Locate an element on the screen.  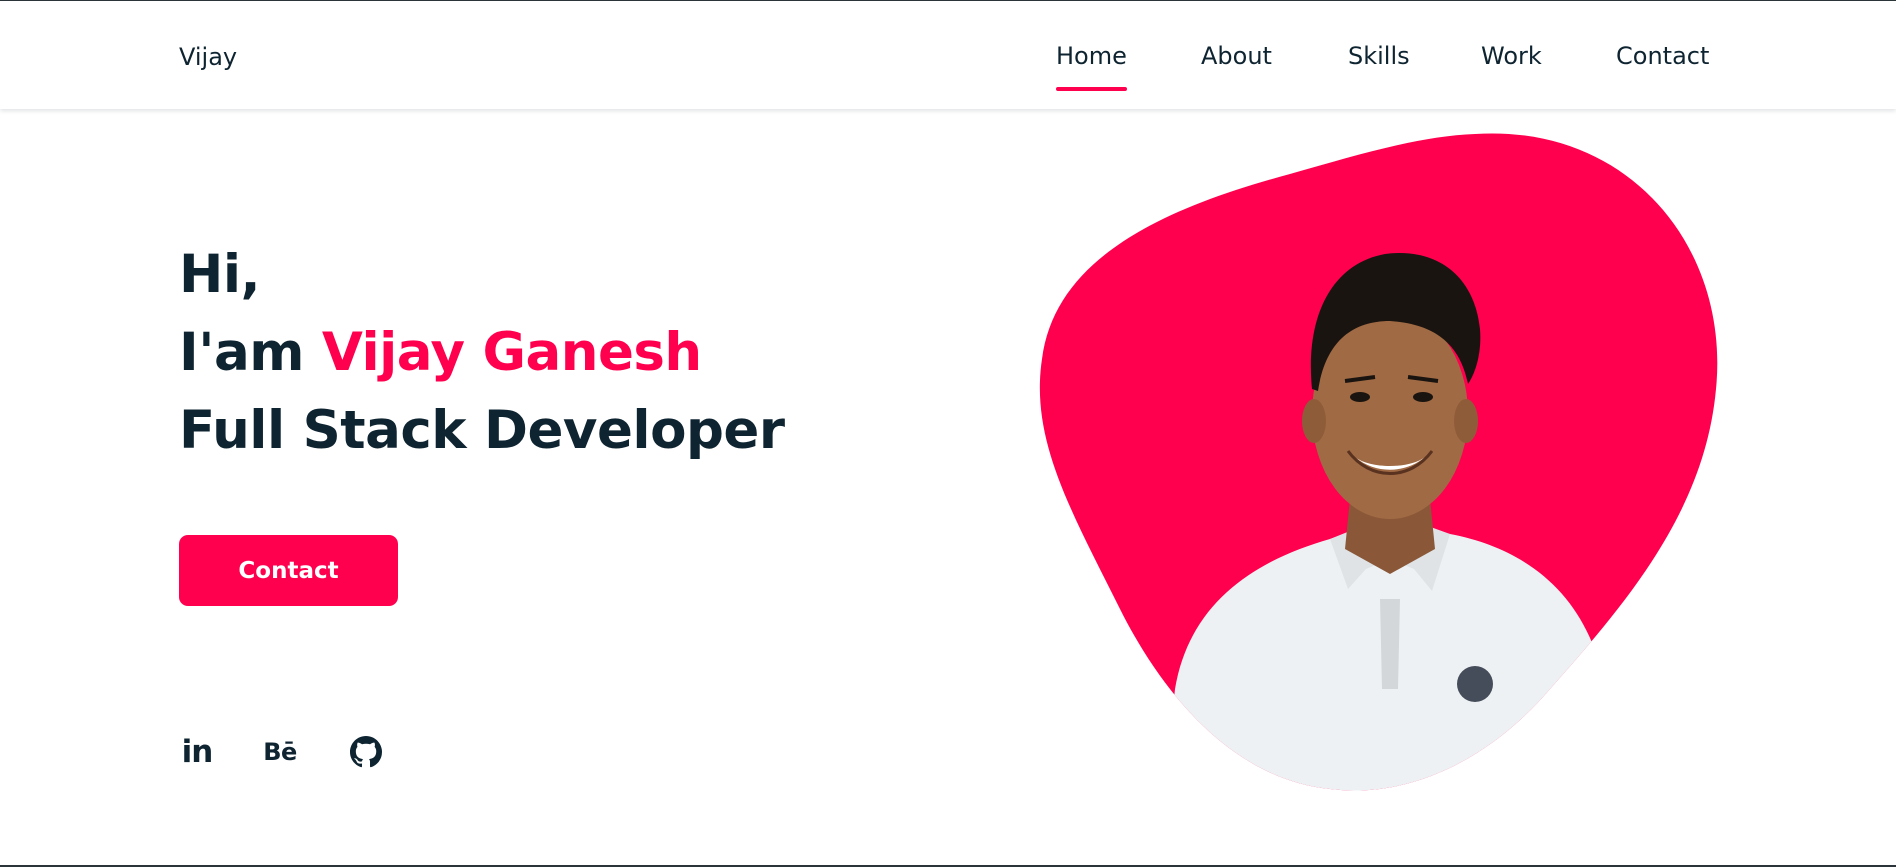
nav-about: About is located at coordinates (1236, 56).